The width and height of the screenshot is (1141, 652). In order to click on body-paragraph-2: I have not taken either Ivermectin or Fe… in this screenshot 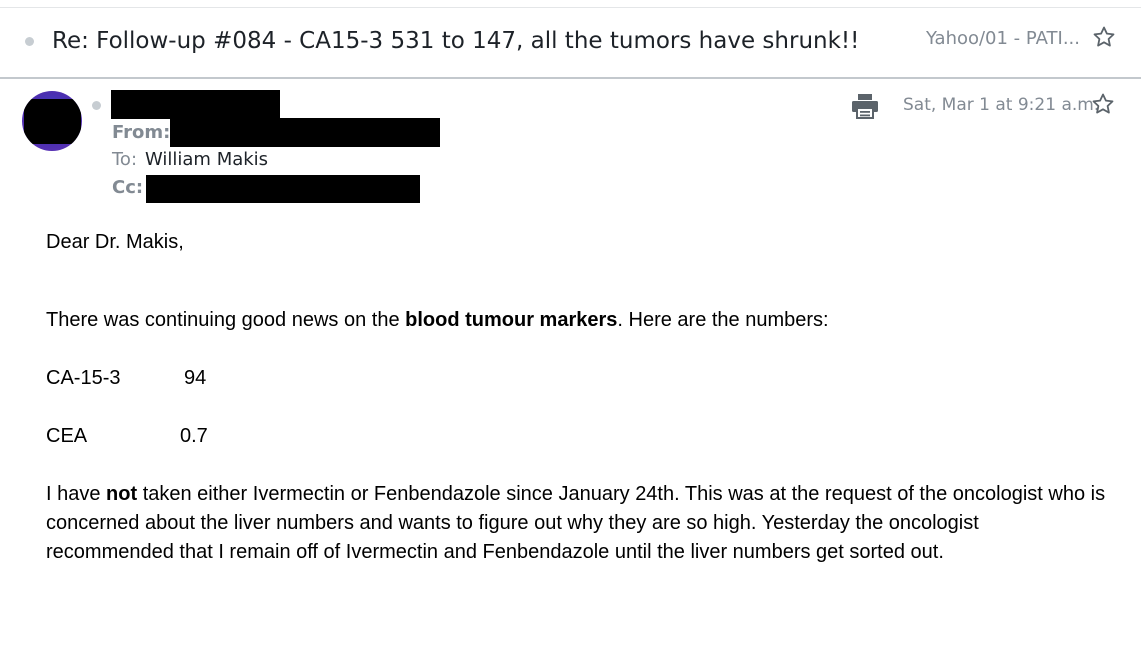, I will do `click(576, 523)`.